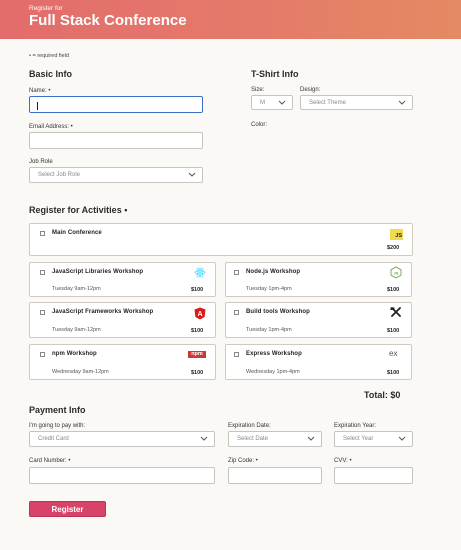  I want to click on register-button: Register, so click(67, 509).